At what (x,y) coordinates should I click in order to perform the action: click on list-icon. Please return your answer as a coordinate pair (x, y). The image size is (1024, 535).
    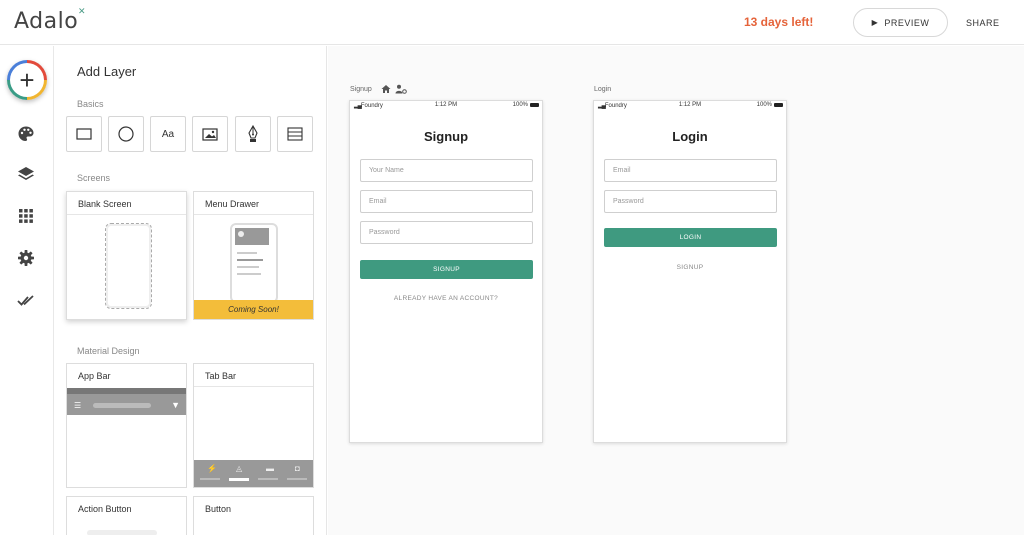
    Looking at the image, I should click on (295, 134).